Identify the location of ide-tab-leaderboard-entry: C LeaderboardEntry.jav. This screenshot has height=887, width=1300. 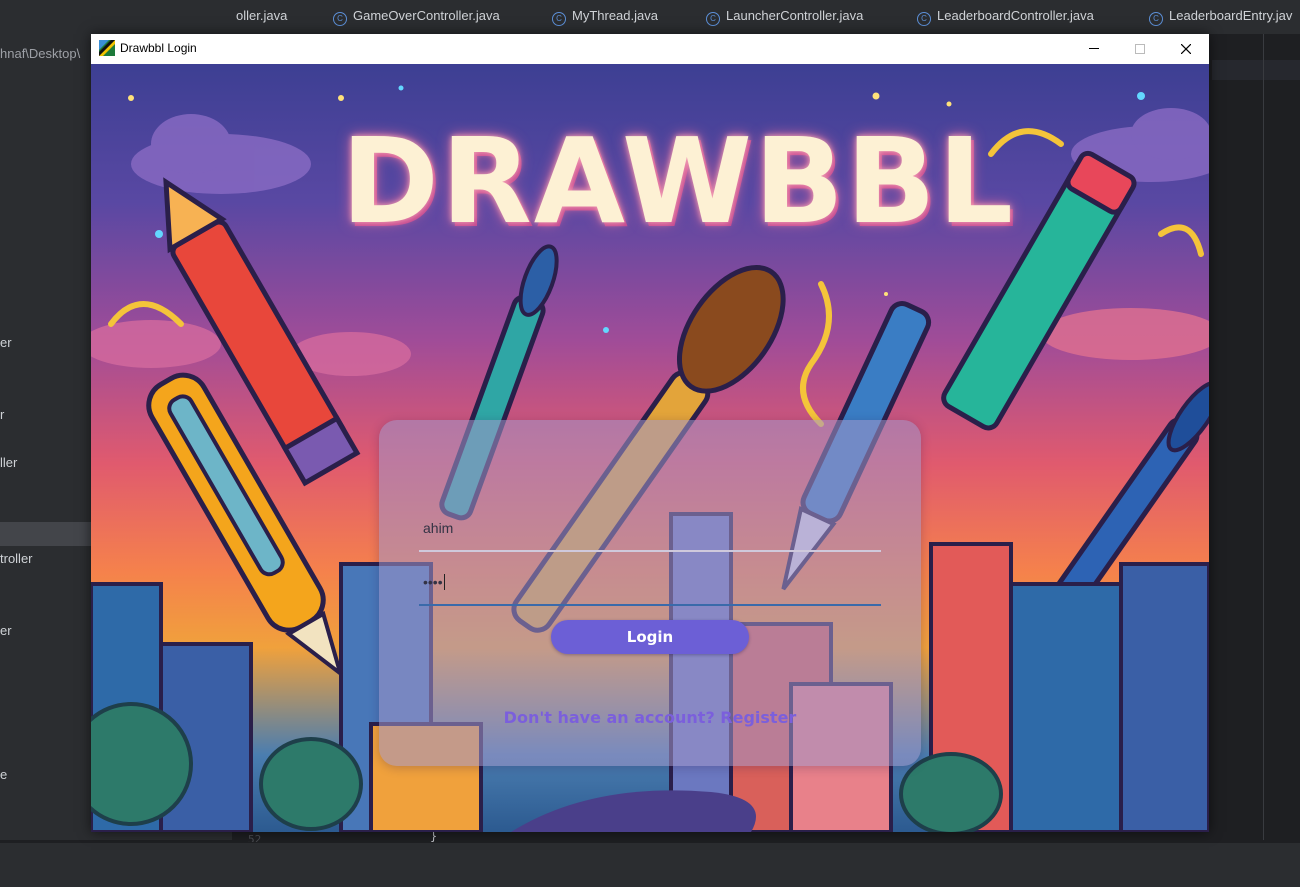
(1220, 17).